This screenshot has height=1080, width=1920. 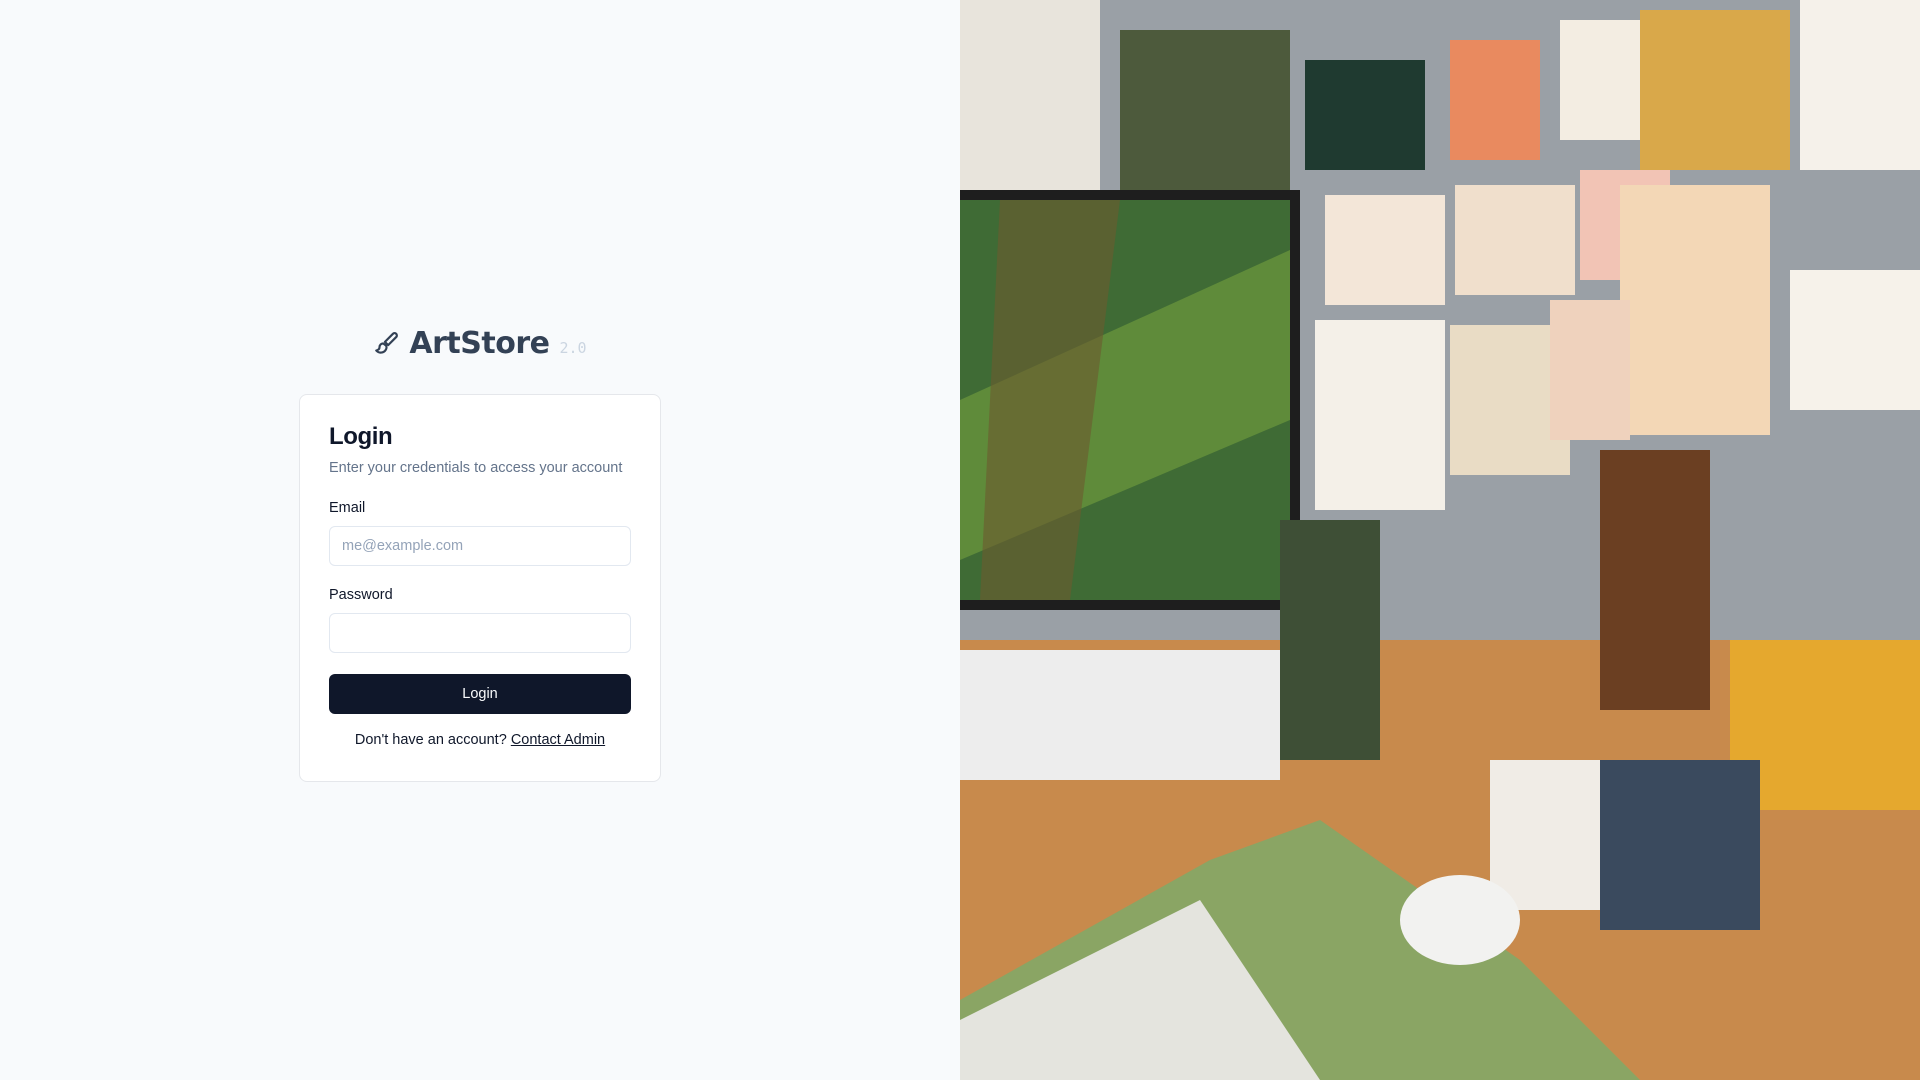 I want to click on contact-admin-link: Contact Admin, so click(x=558, y=740).